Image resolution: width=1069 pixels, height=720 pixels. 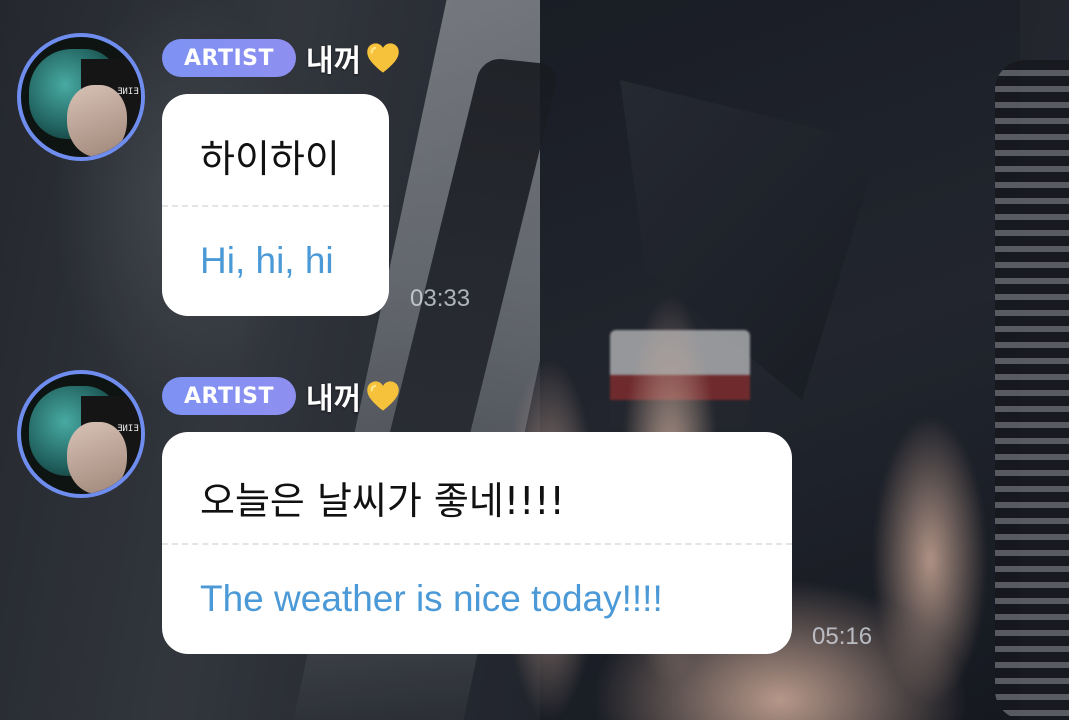 I want to click on original-text: 하이하이, so click(x=270, y=159).